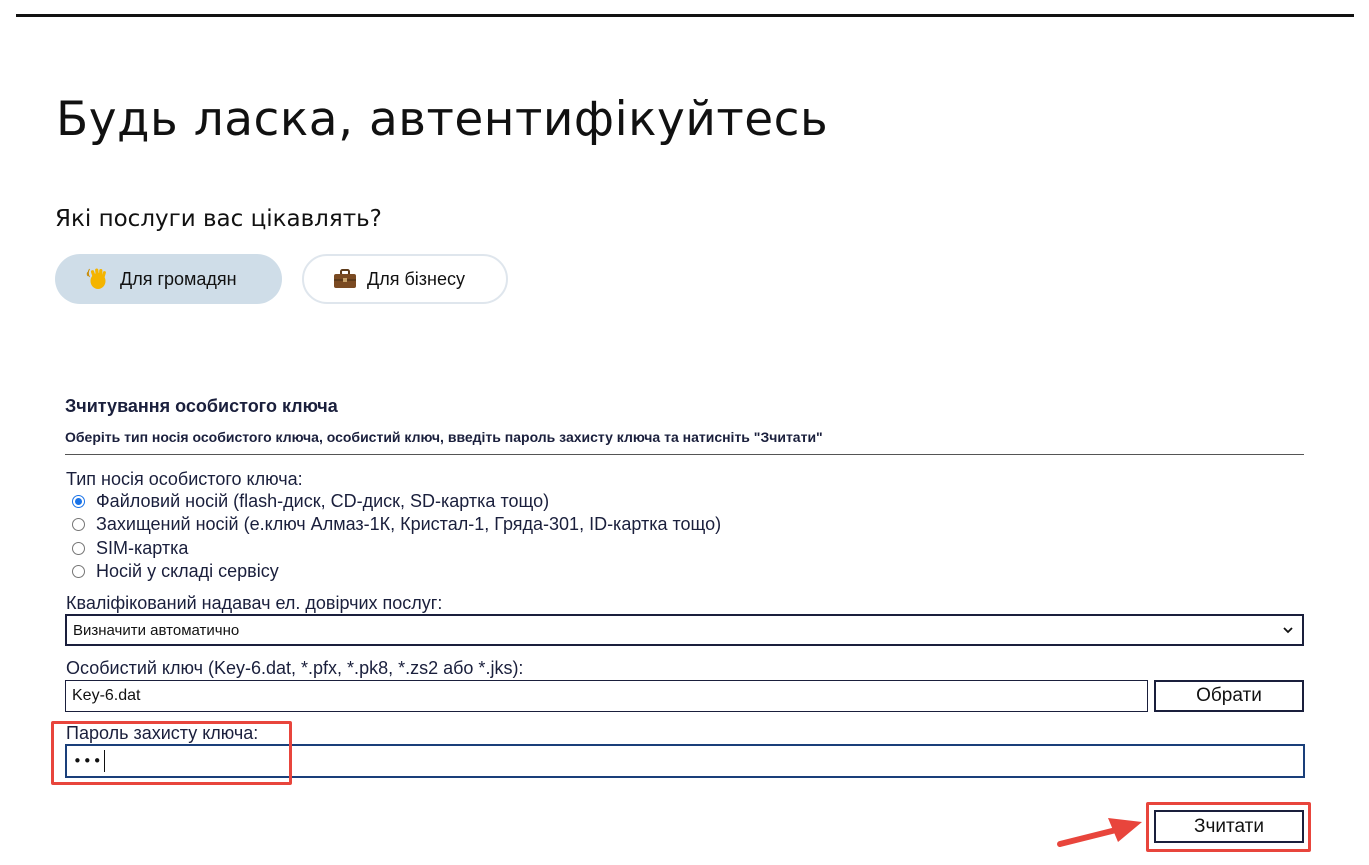  What do you see at coordinates (1288, 631) in the screenshot?
I see `chevron-down-icon` at bounding box center [1288, 631].